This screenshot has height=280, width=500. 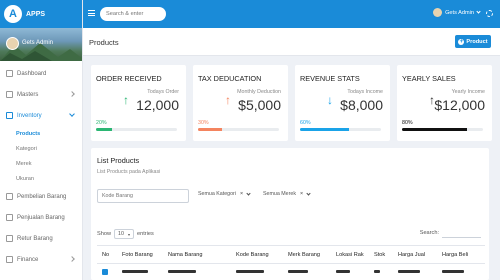 I want to click on column-header: Harga Beli, so click(x=461, y=254).